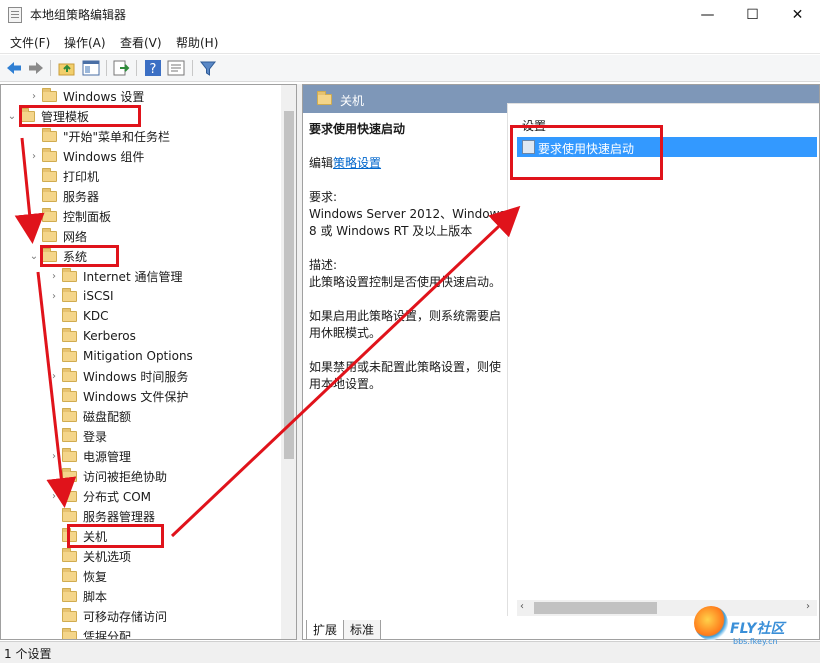 Image resolution: width=820 pixels, height=663 pixels. What do you see at coordinates (522, 606) in the screenshot?
I see `scroll-left-icon: ‹` at bounding box center [522, 606].